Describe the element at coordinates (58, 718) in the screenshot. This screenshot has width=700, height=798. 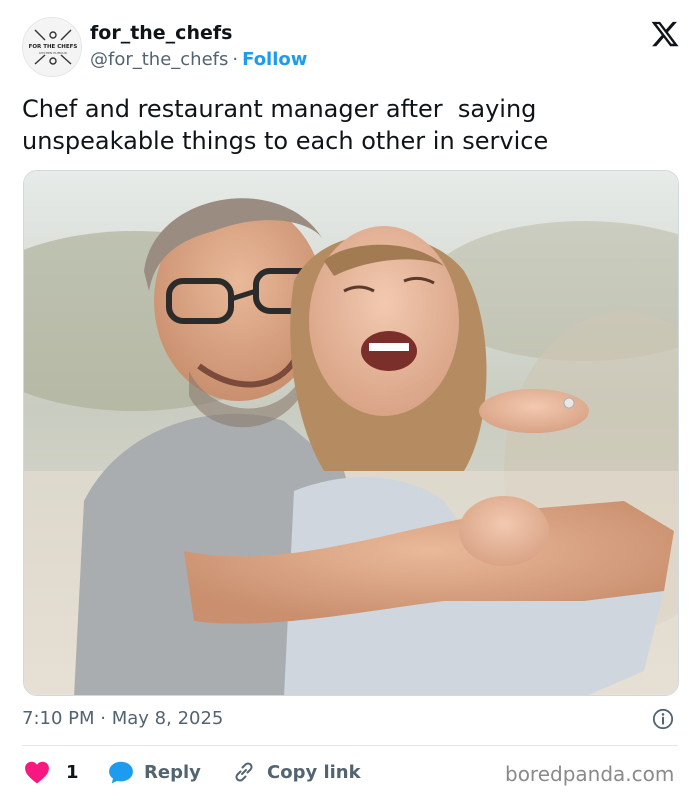
I see `tweet-time: 7:10 PM` at that location.